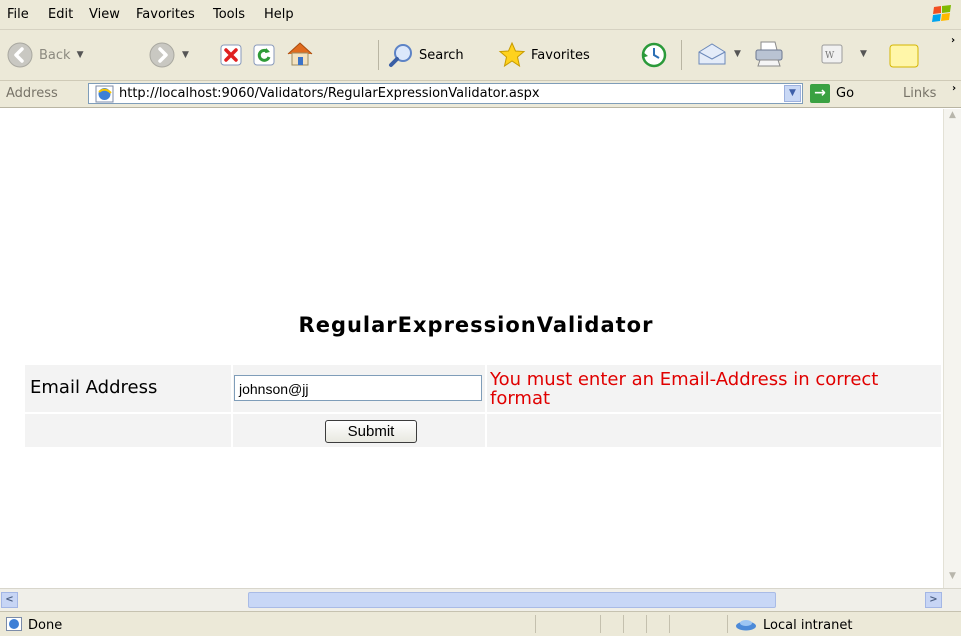 This screenshot has width=961, height=636. Describe the element at coordinates (9, 600) in the screenshot. I see `scroll-left-icon: <` at that location.